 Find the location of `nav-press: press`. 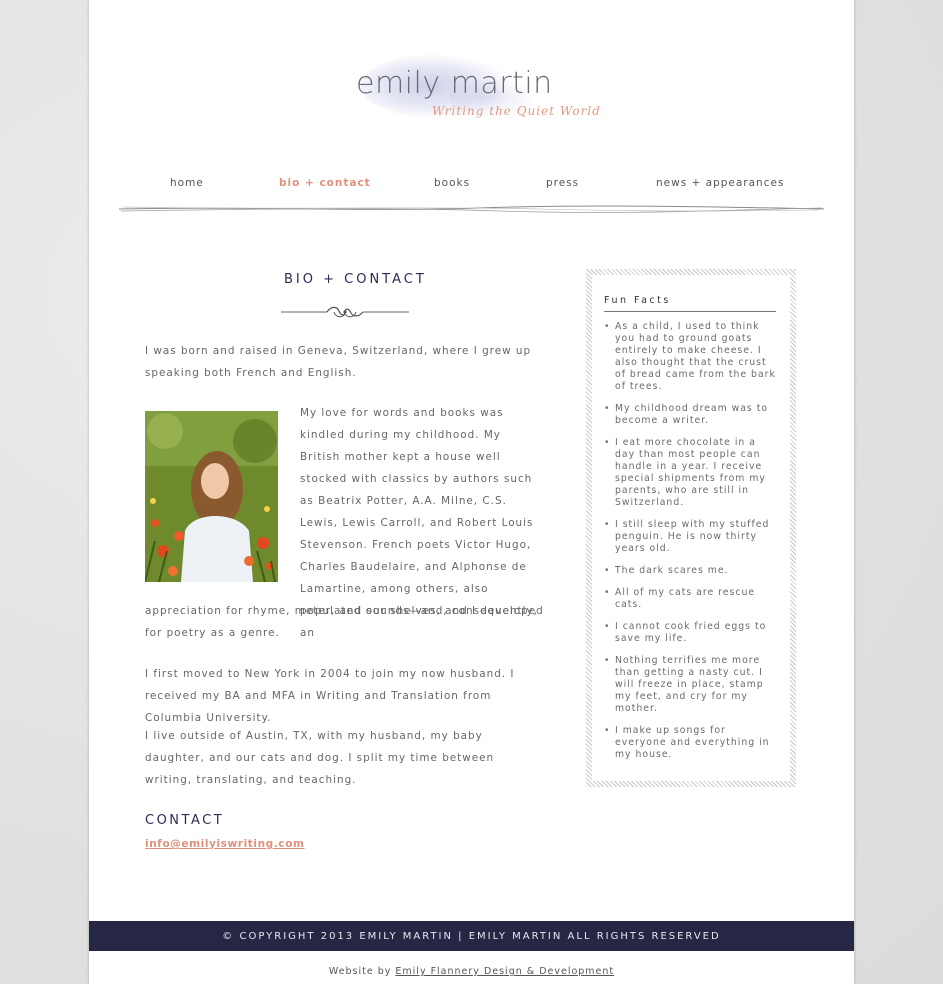

nav-press: press is located at coordinates (562, 183).